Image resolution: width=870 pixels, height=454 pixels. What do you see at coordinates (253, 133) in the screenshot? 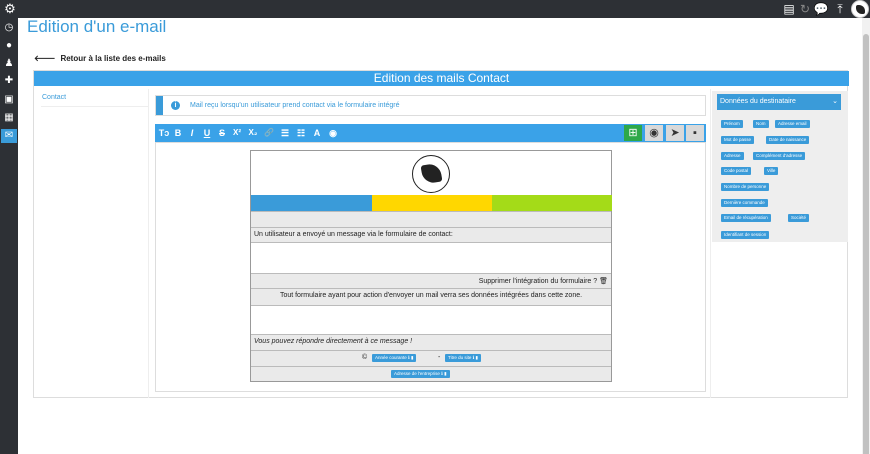
I see `subscript-button: X₂` at bounding box center [253, 133].